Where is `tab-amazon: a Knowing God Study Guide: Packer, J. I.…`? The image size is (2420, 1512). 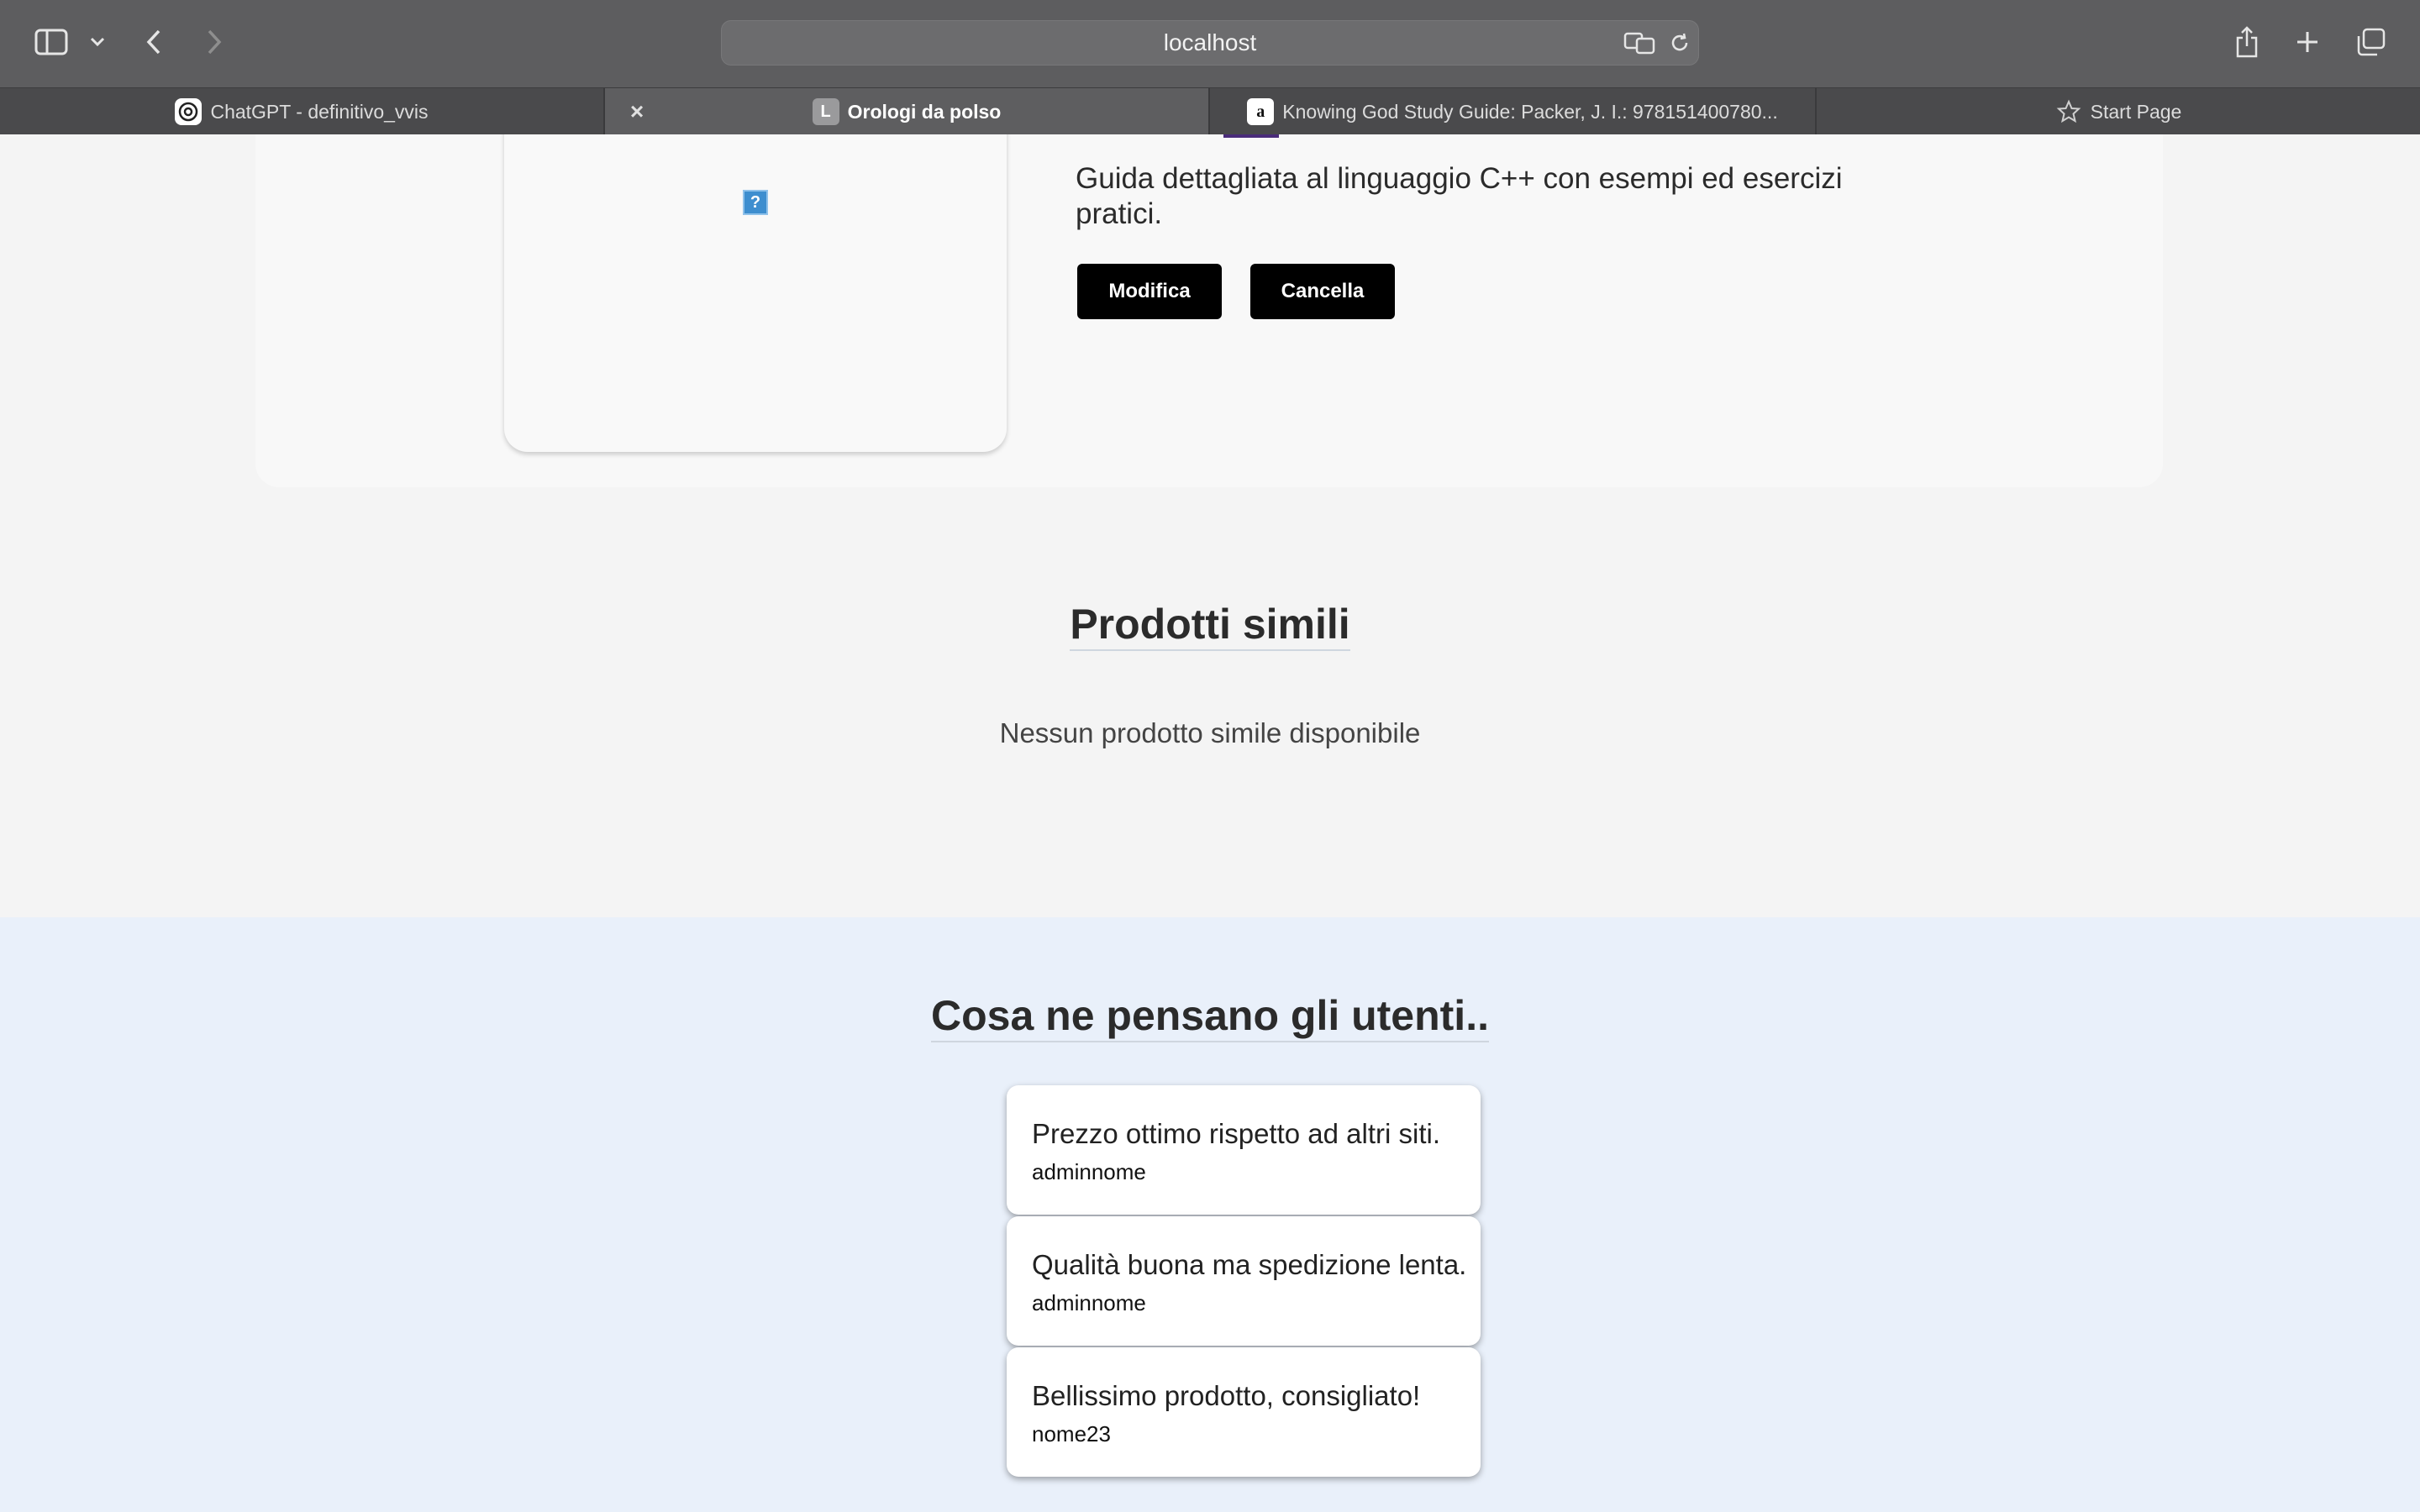
tab-amazon: a Knowing God Study Guide: Packer, J. I.… is located at coordinates (1513, 111).